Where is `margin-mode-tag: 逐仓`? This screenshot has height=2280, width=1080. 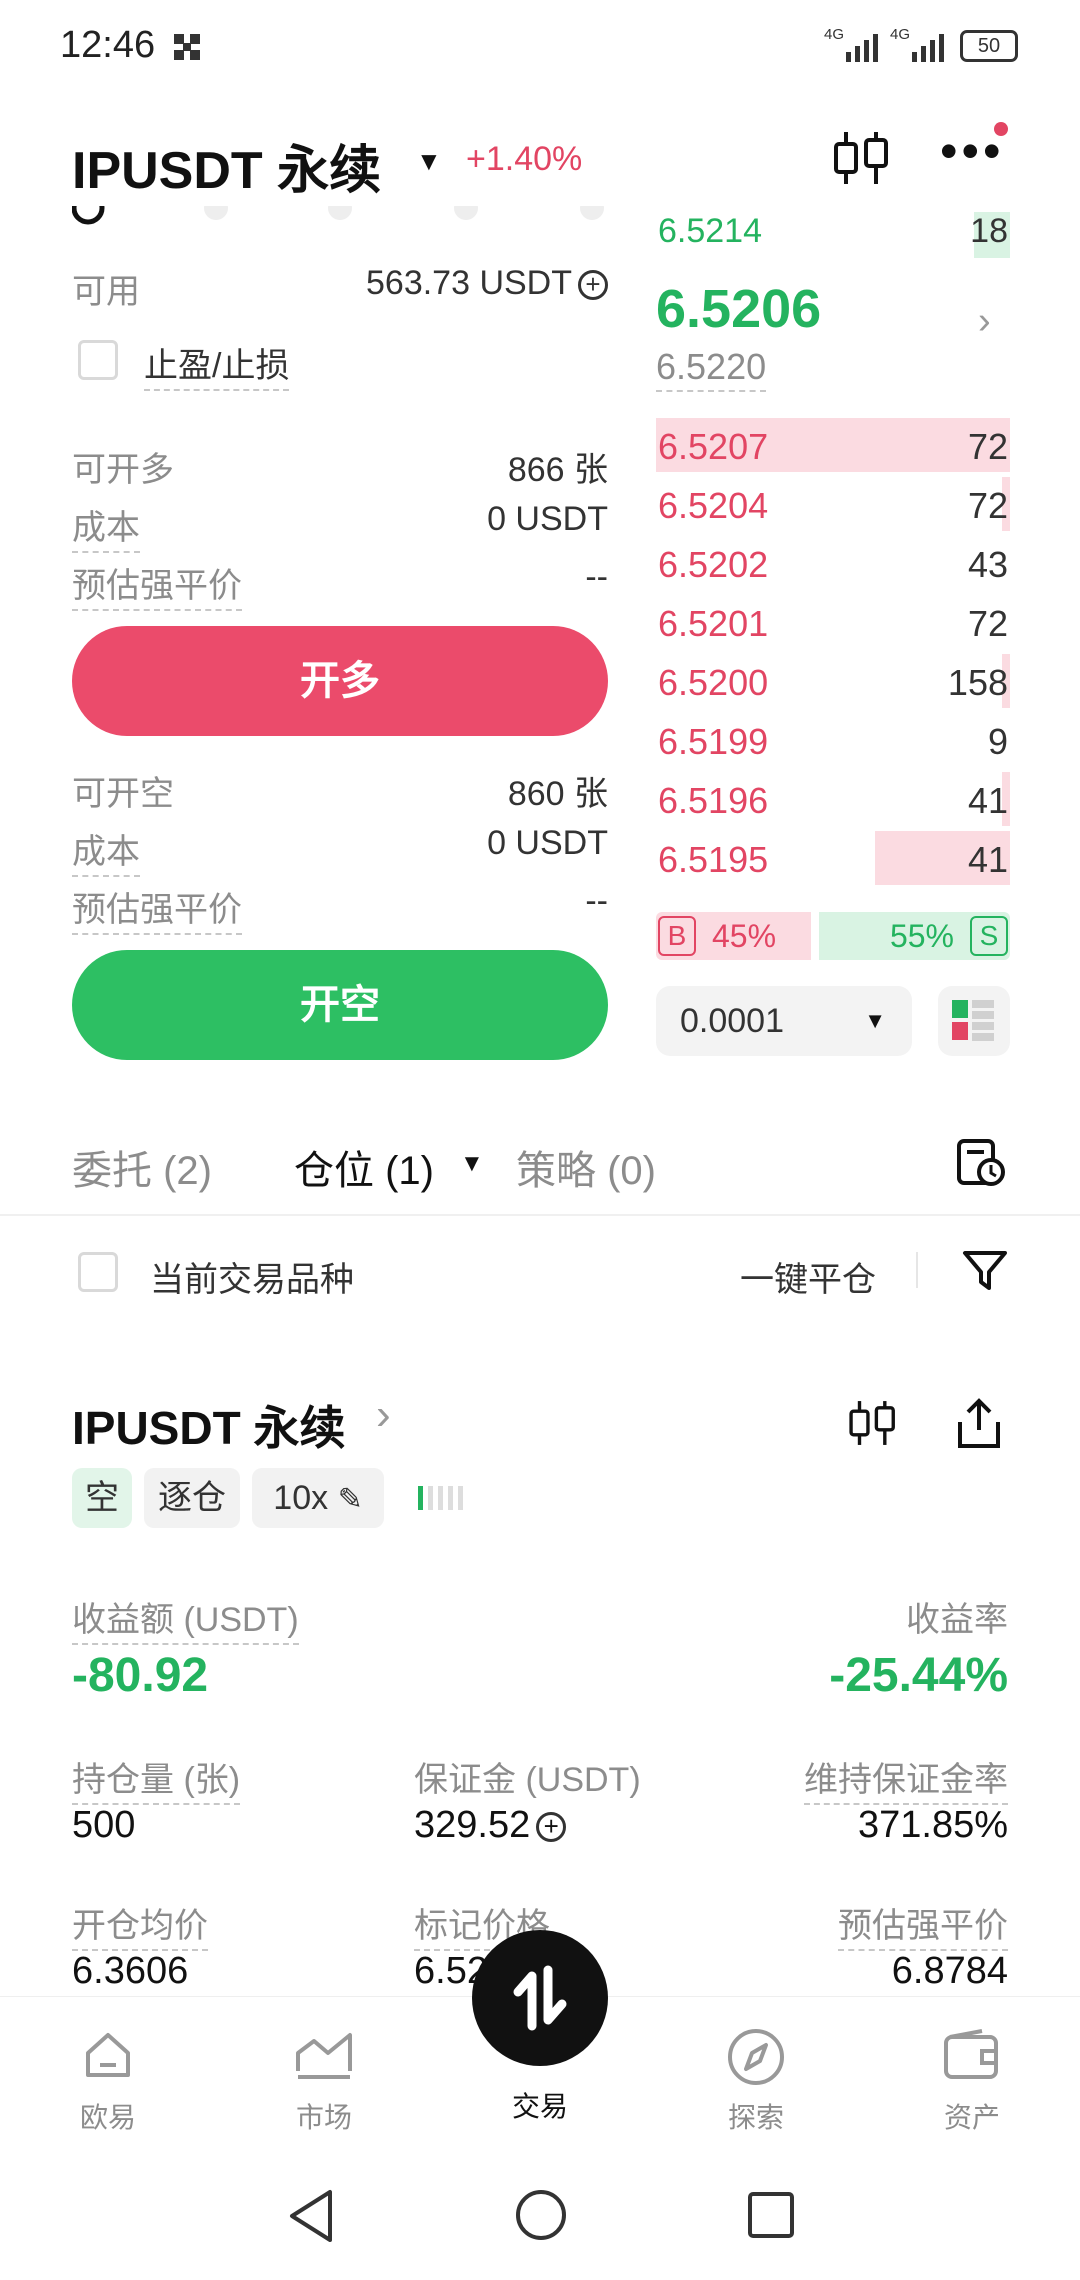 margin-mode-tag: 逐仓 is located at coordinates (192, 1498).